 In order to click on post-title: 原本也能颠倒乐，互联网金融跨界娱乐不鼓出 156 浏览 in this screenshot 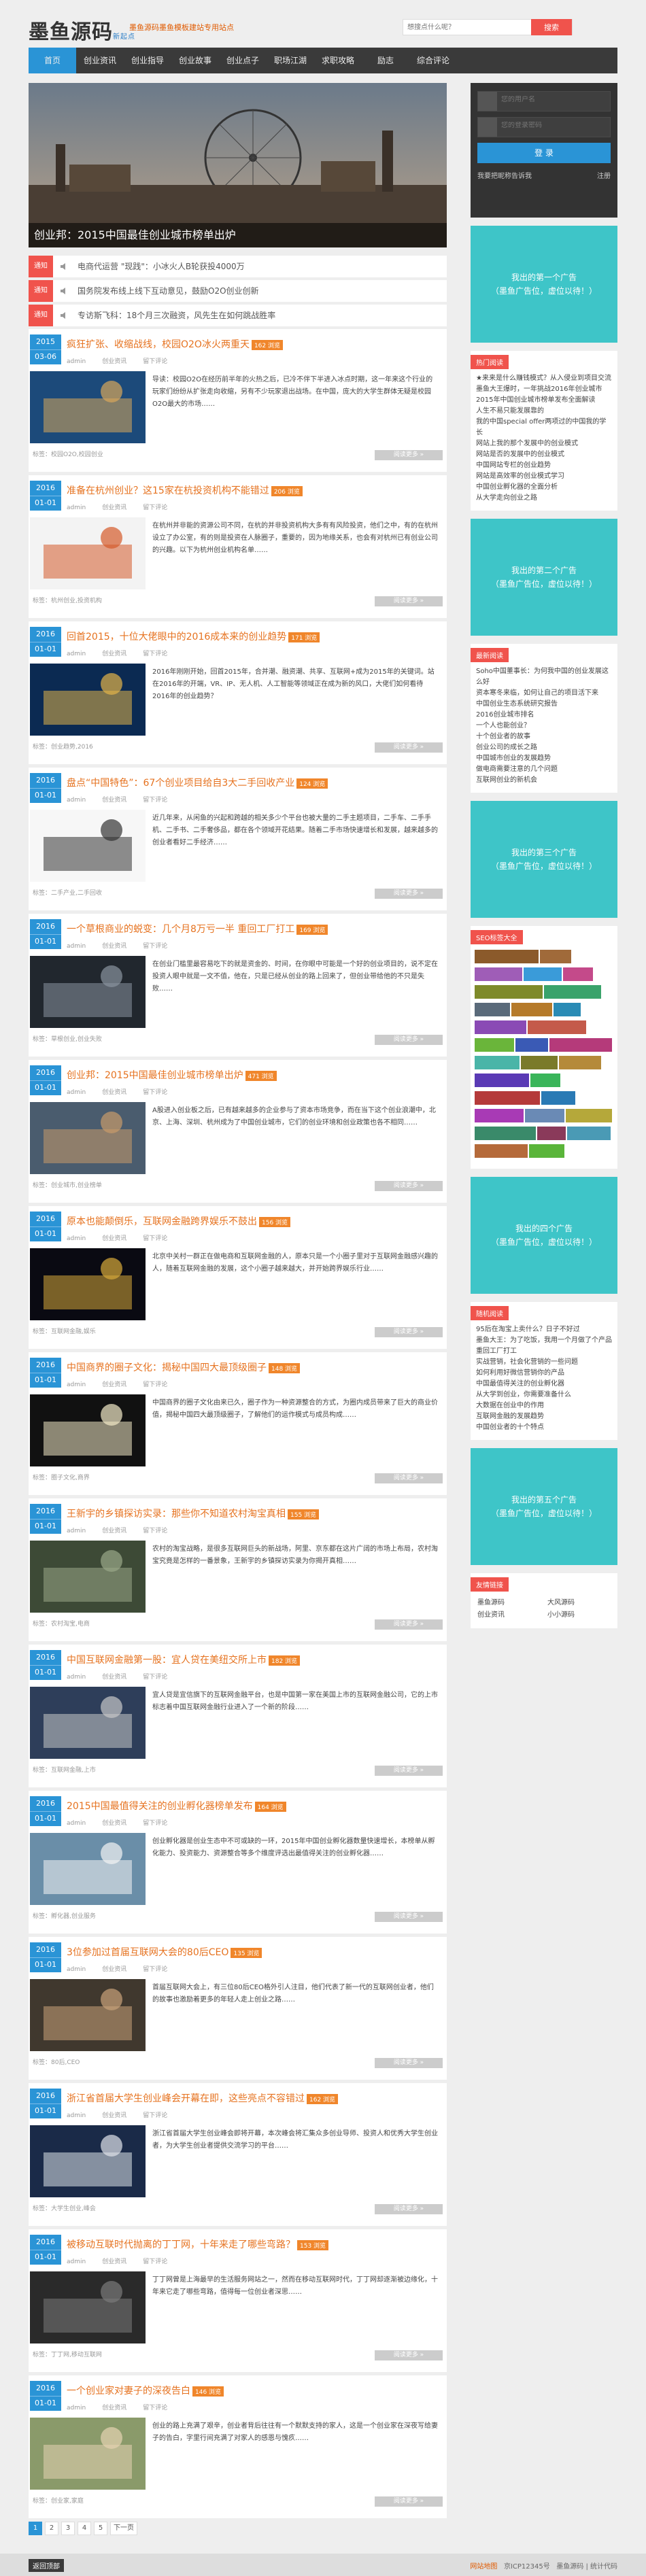, I will do `click(179, 1221)`.